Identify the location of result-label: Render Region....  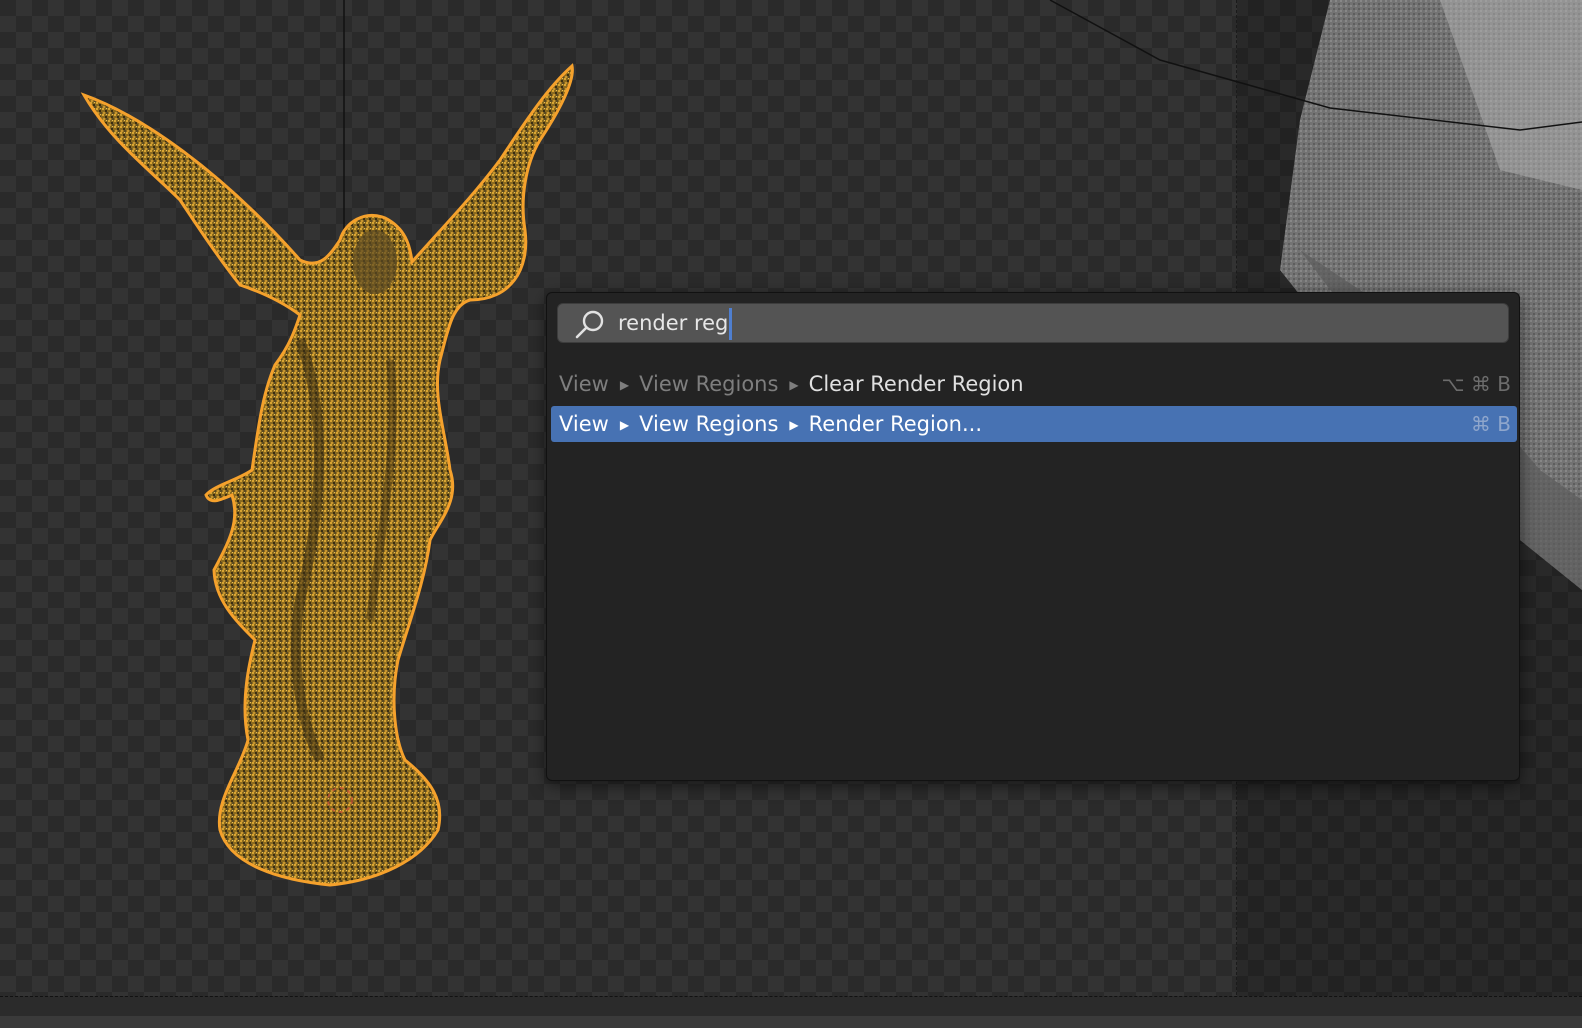
(895, 424).